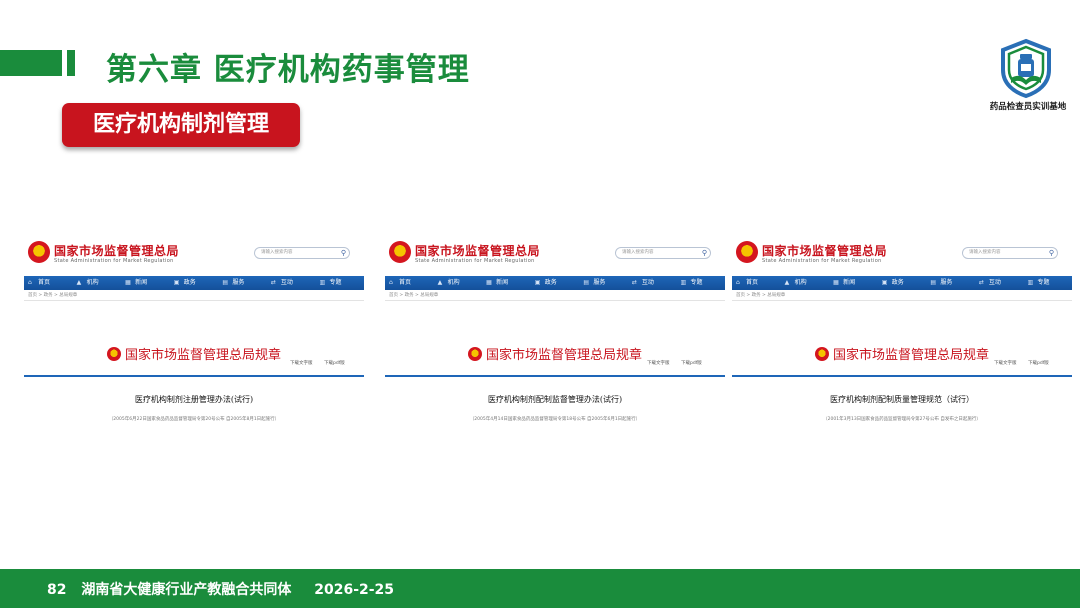  Describe the element at coordinates (31, 63) in the screenshot. I see `header-accent-bar` at that location.